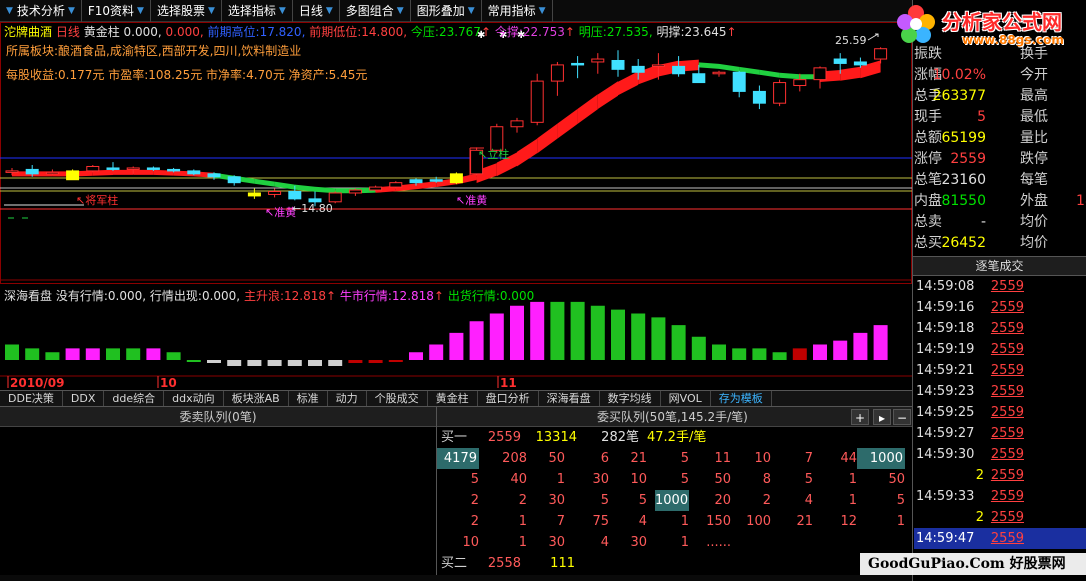 The width and height of the screenshot is (1086, 581). I want to click on menu-item-2: 选择股票 ▼, so click(186, 11).